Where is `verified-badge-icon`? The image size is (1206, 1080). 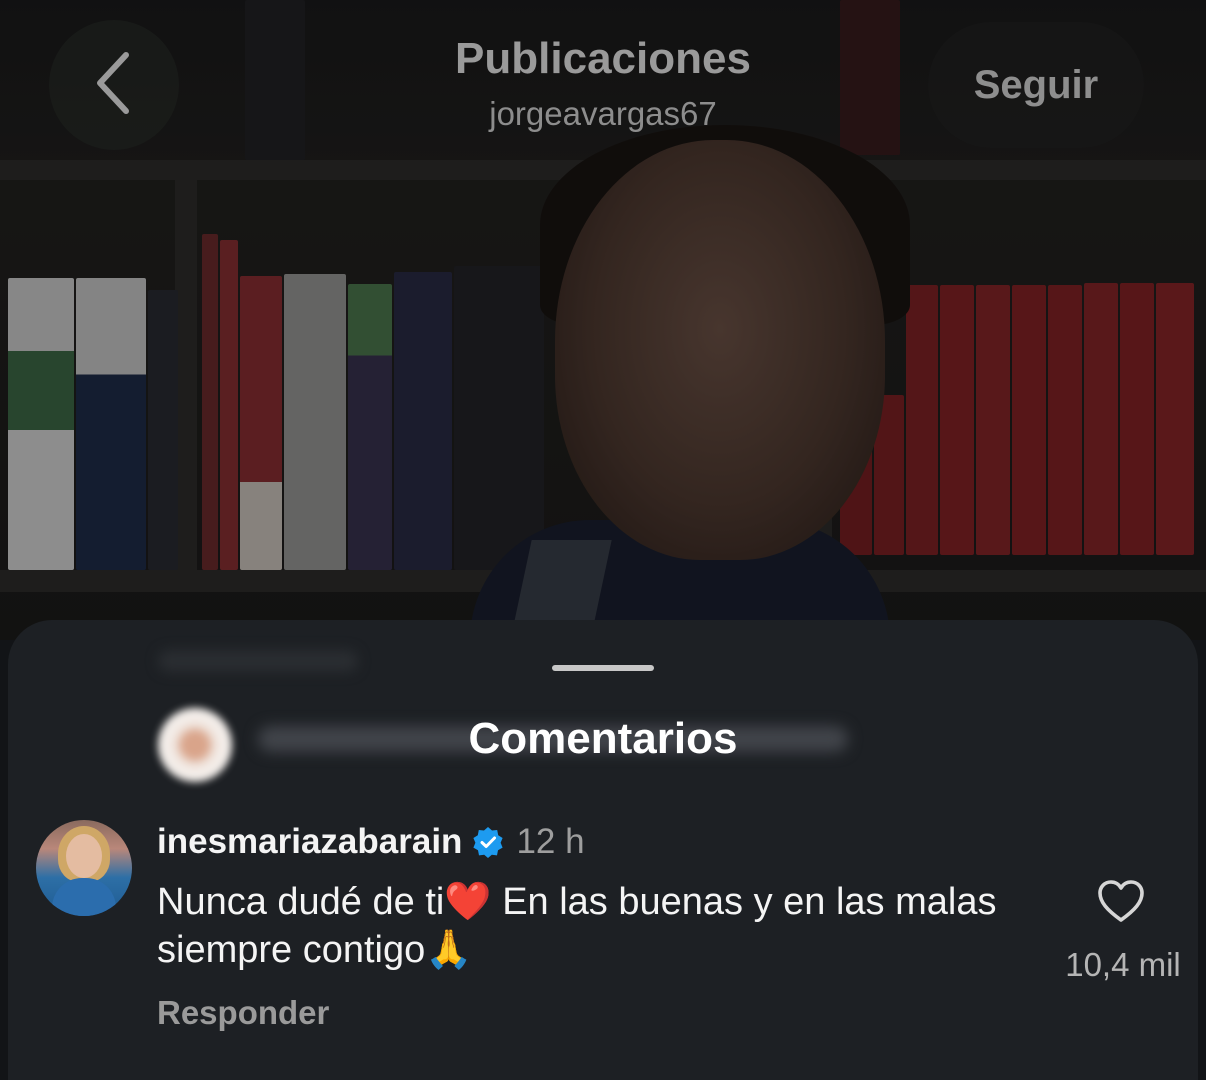 verified-badge-icon is located at coordinates (488, 842).